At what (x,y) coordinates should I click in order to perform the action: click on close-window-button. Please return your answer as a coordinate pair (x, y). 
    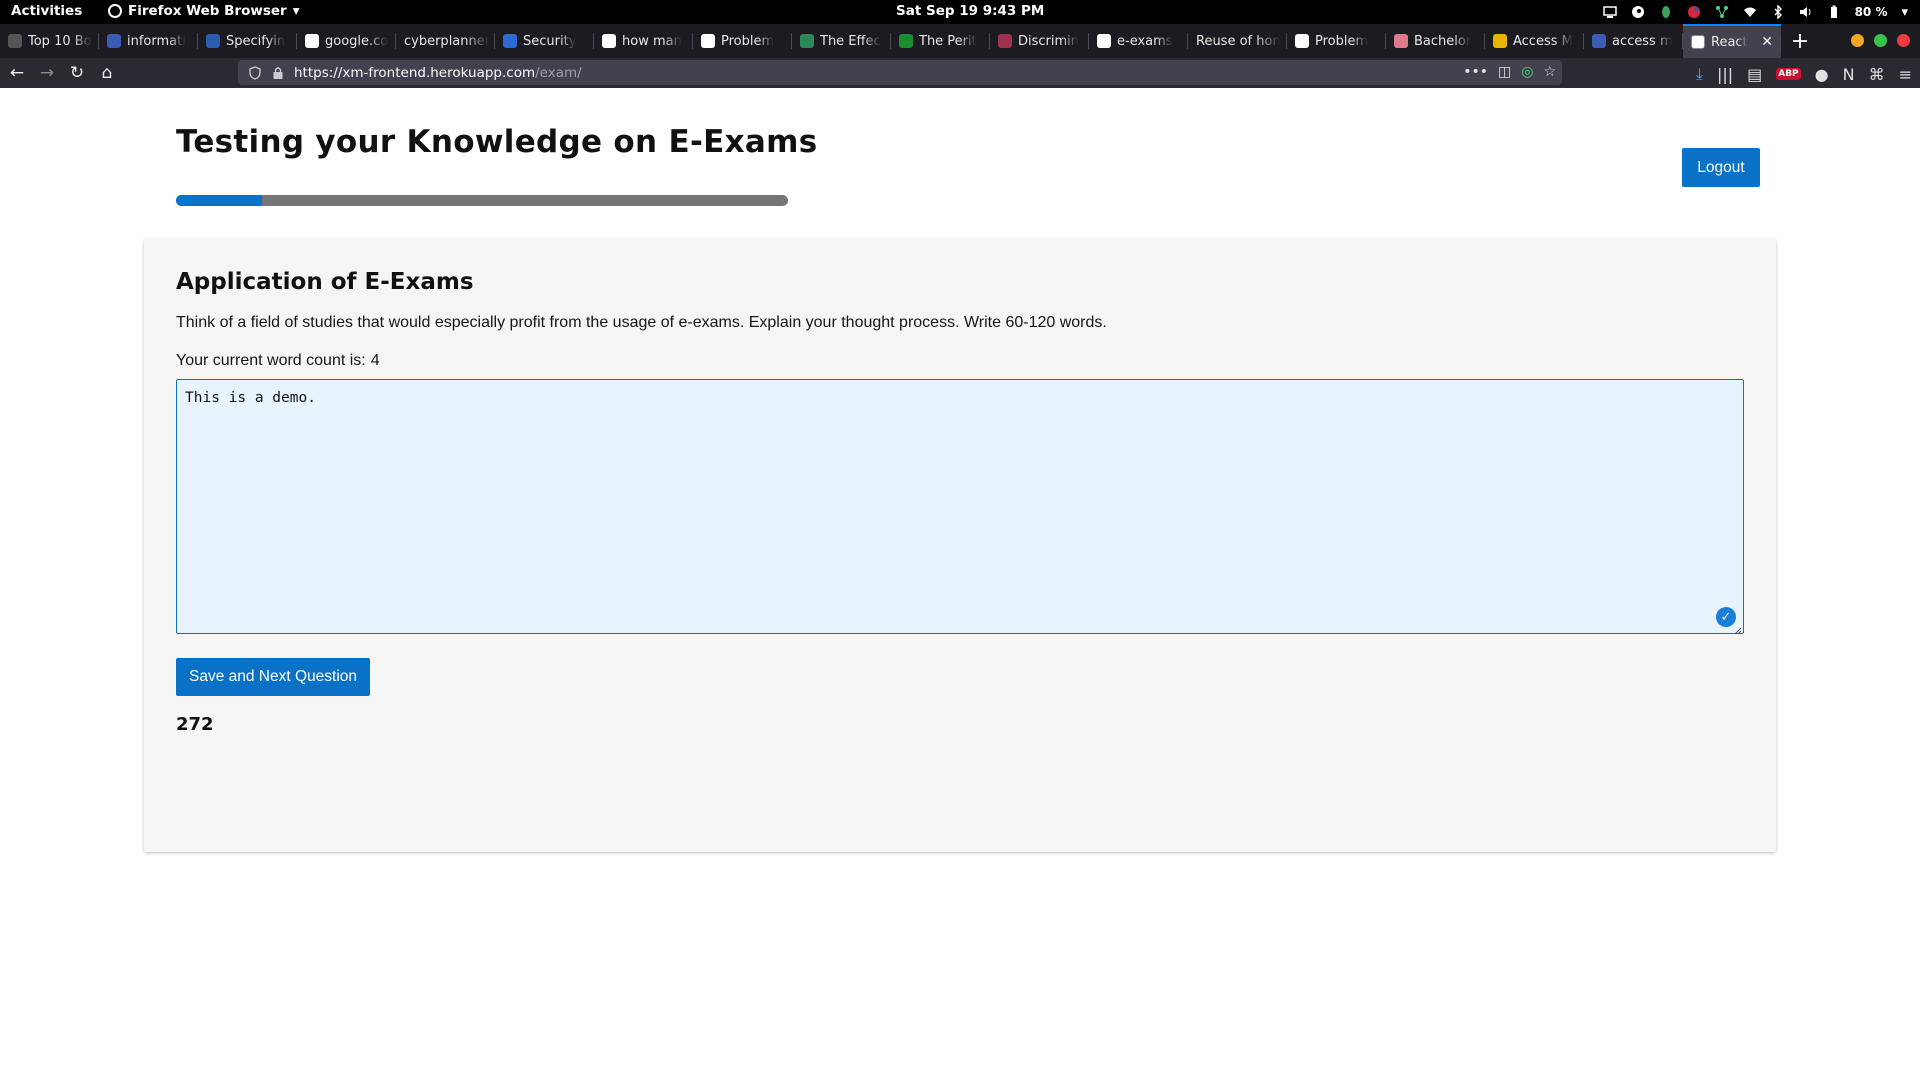
    Looking at the image, I should click on (1903, 40).